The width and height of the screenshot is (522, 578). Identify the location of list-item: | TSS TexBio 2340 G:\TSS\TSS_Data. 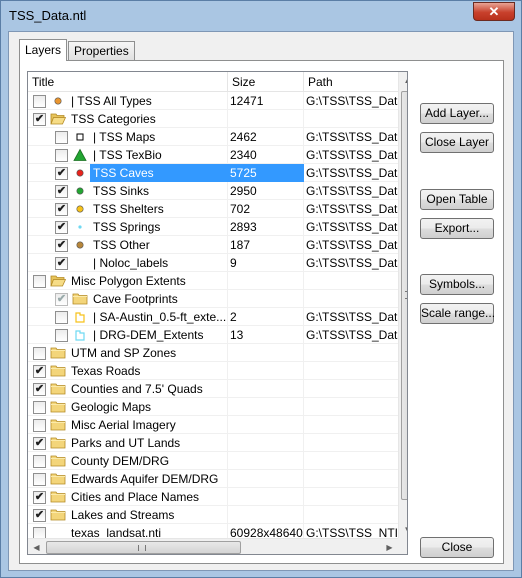
(213, 155).